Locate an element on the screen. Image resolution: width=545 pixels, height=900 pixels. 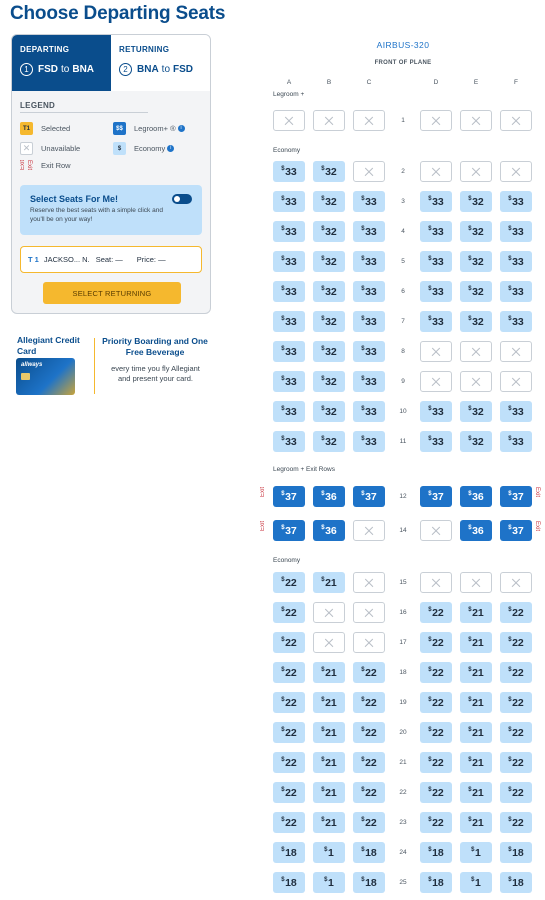
seat-2b: $32 is located at coordinates (329, 171).